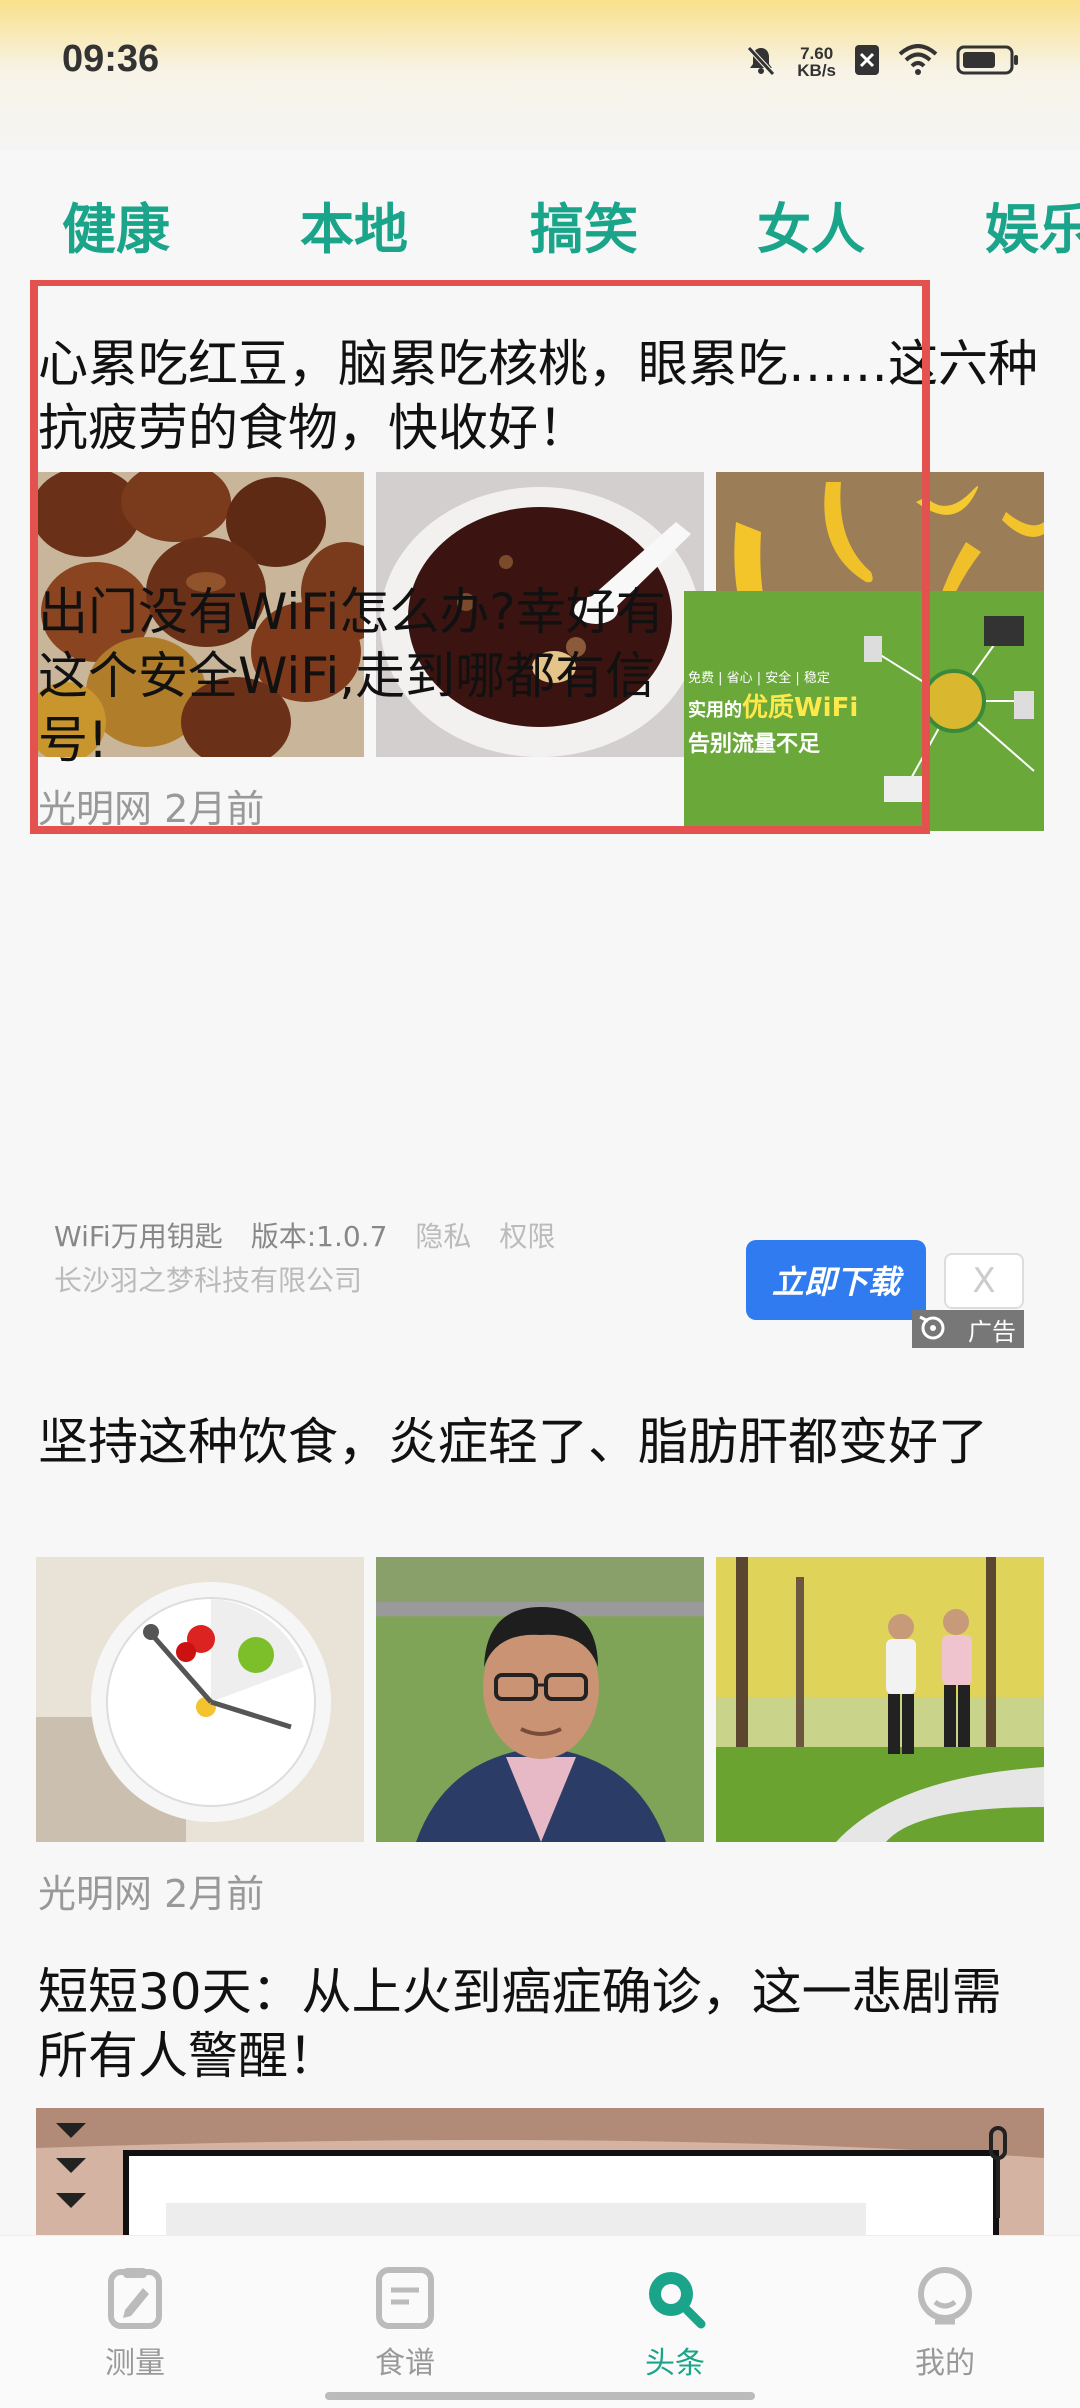 The height and width of the screenshot is (2408, 1080). Describe the element at coordinates (319, 1236) in the screenshot. I see `ad-version: 版本:1.0.7` at that location.